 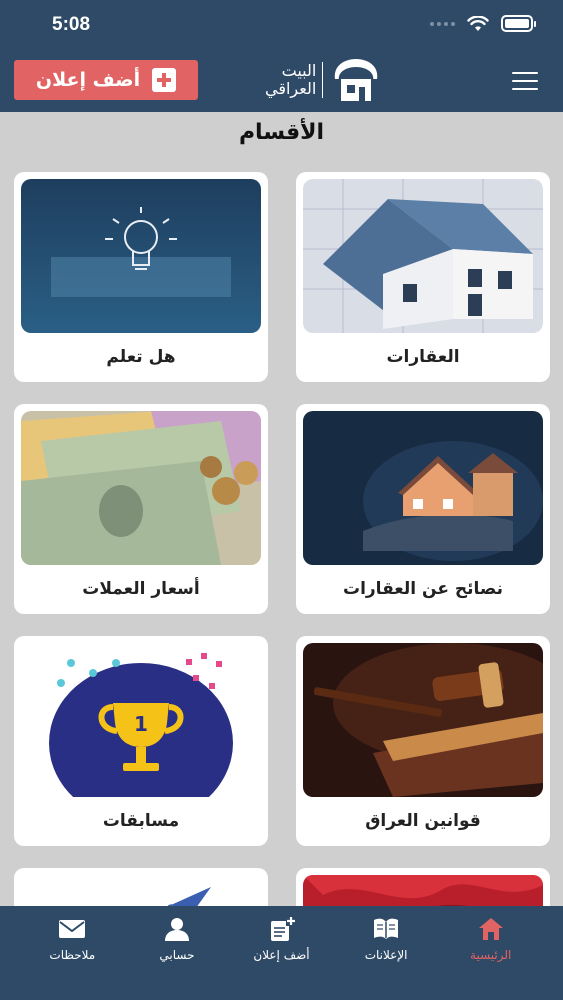 I want to click on menu-button, so click(x=525, y=81).